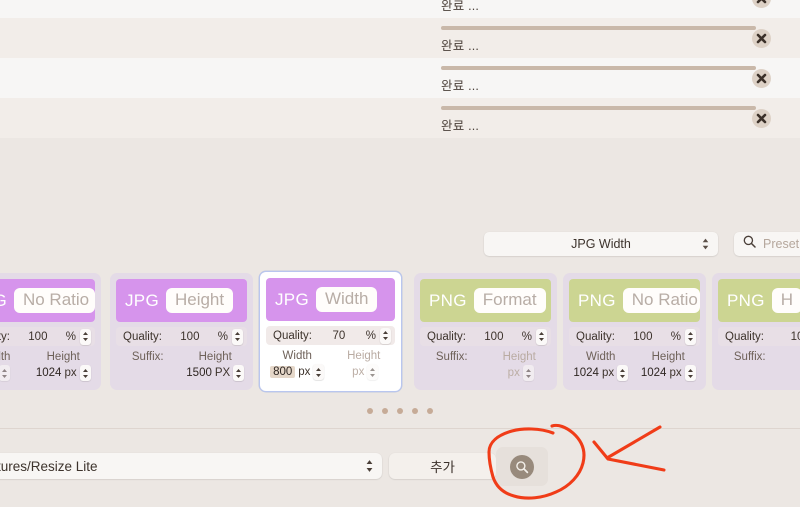 The width and height of the screenshot is (800, 507). I want to click on preset-dimension-fields: WidthpxHeight 1024px, so click(48, 366).